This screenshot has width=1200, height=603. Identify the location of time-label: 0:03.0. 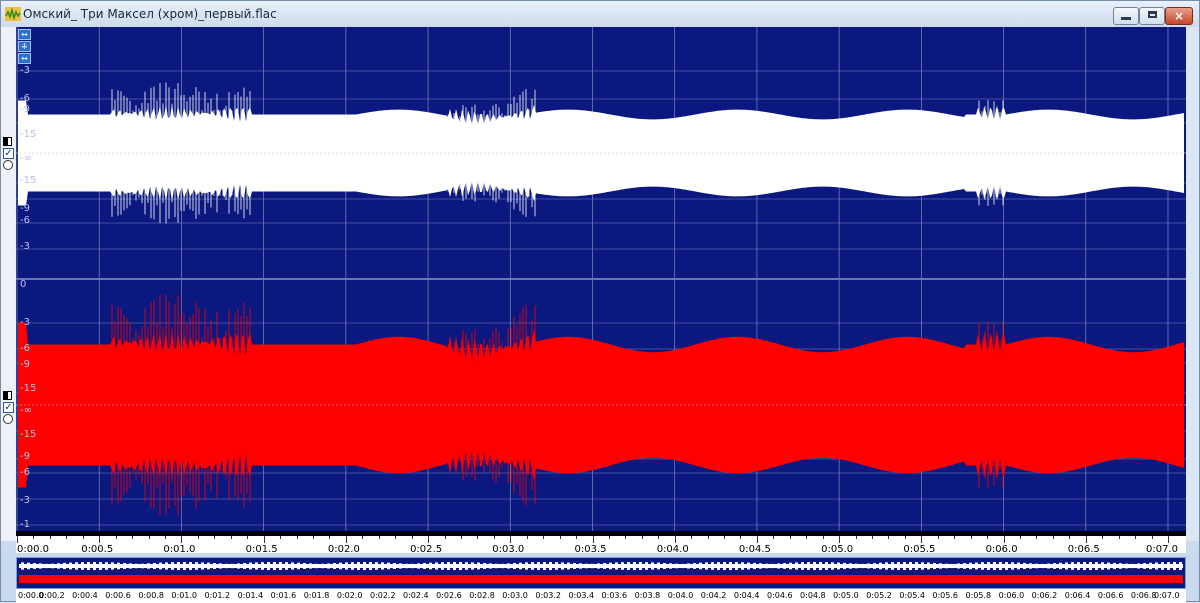
(508, 549).